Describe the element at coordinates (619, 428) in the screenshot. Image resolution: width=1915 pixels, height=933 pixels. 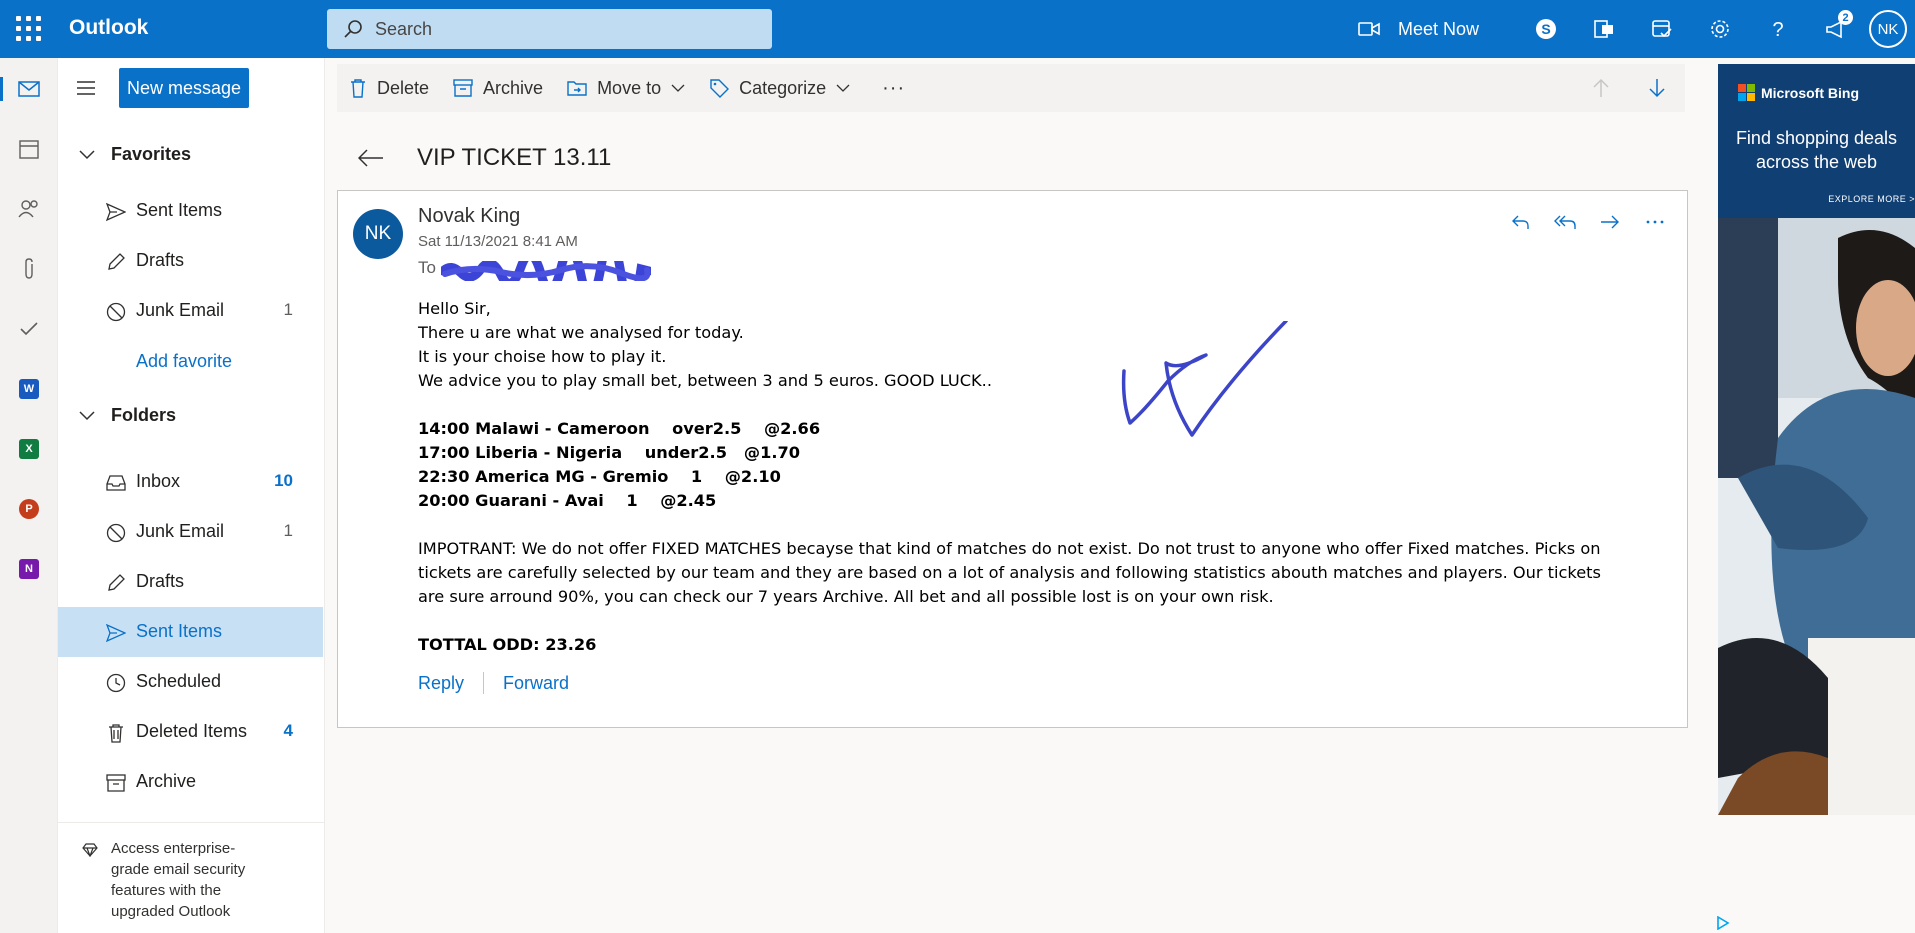
I see `pick-line: 14:00 Malawi - Cameroon over2.5 @2.66` at that location.